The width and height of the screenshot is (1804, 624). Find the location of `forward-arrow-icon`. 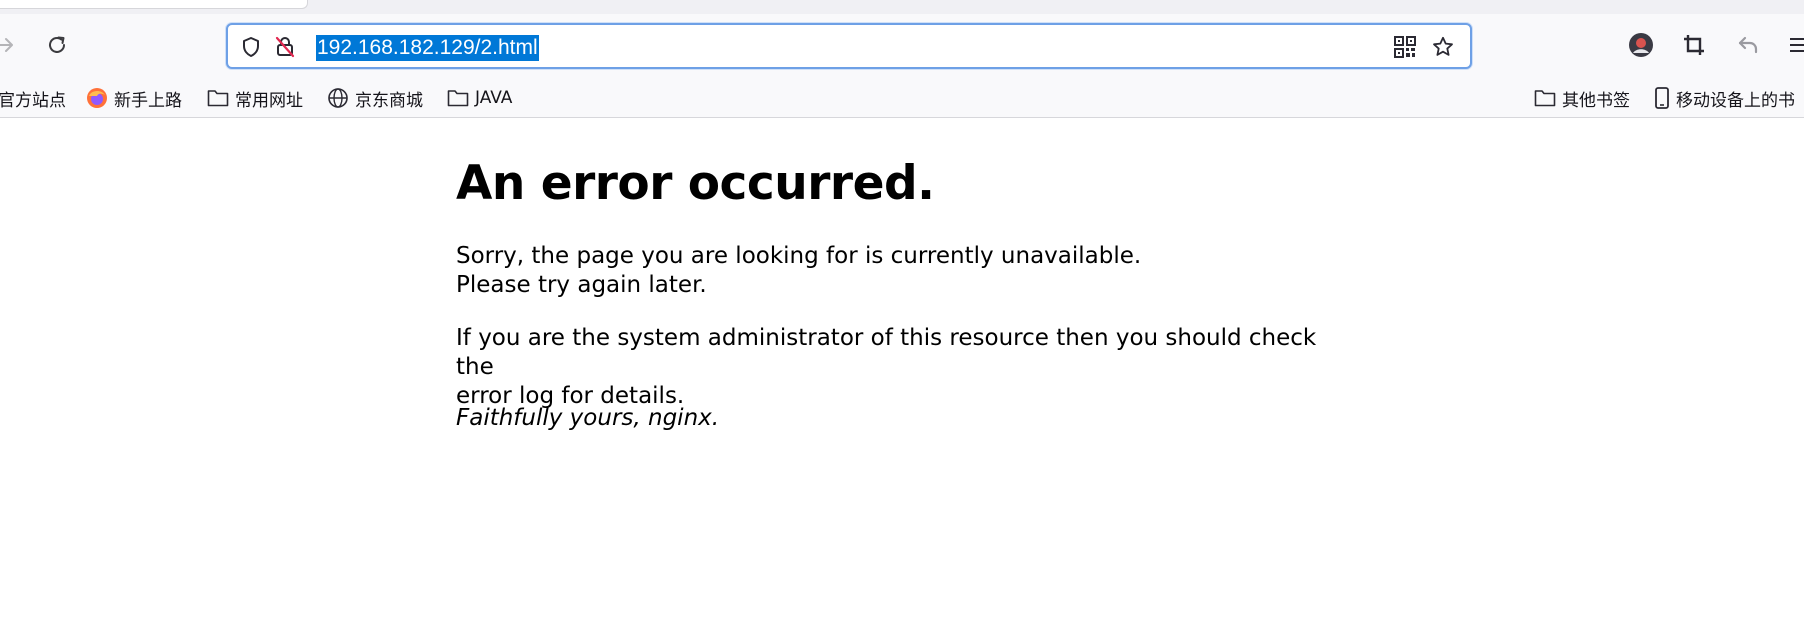

forward-arrow-icon is located at coordinates (6, 45).